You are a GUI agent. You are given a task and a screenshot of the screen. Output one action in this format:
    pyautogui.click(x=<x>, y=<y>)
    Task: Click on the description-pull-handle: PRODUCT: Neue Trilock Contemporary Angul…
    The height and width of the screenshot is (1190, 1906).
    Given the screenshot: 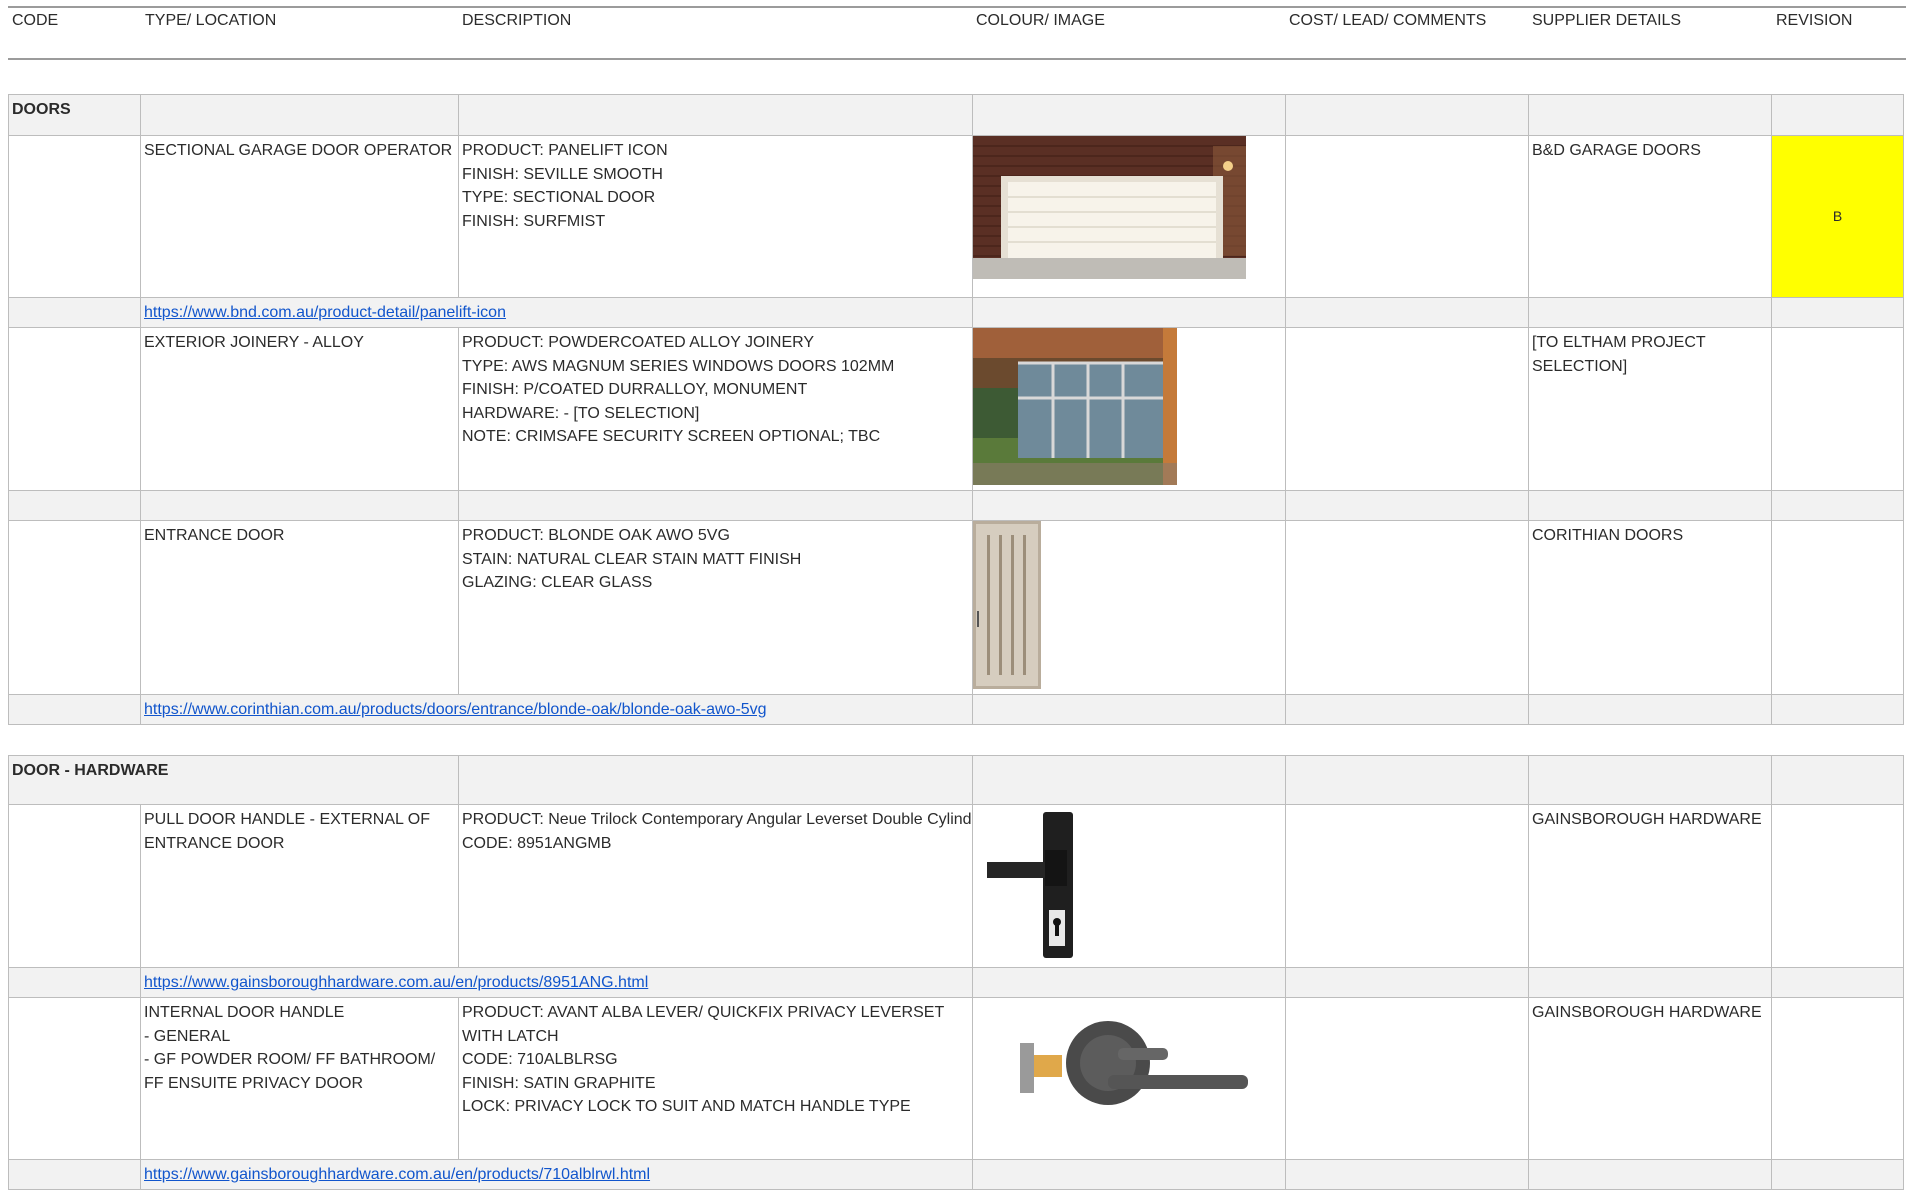 What is the action you would take?
    pyautogui.click(x=715, y=886)
    